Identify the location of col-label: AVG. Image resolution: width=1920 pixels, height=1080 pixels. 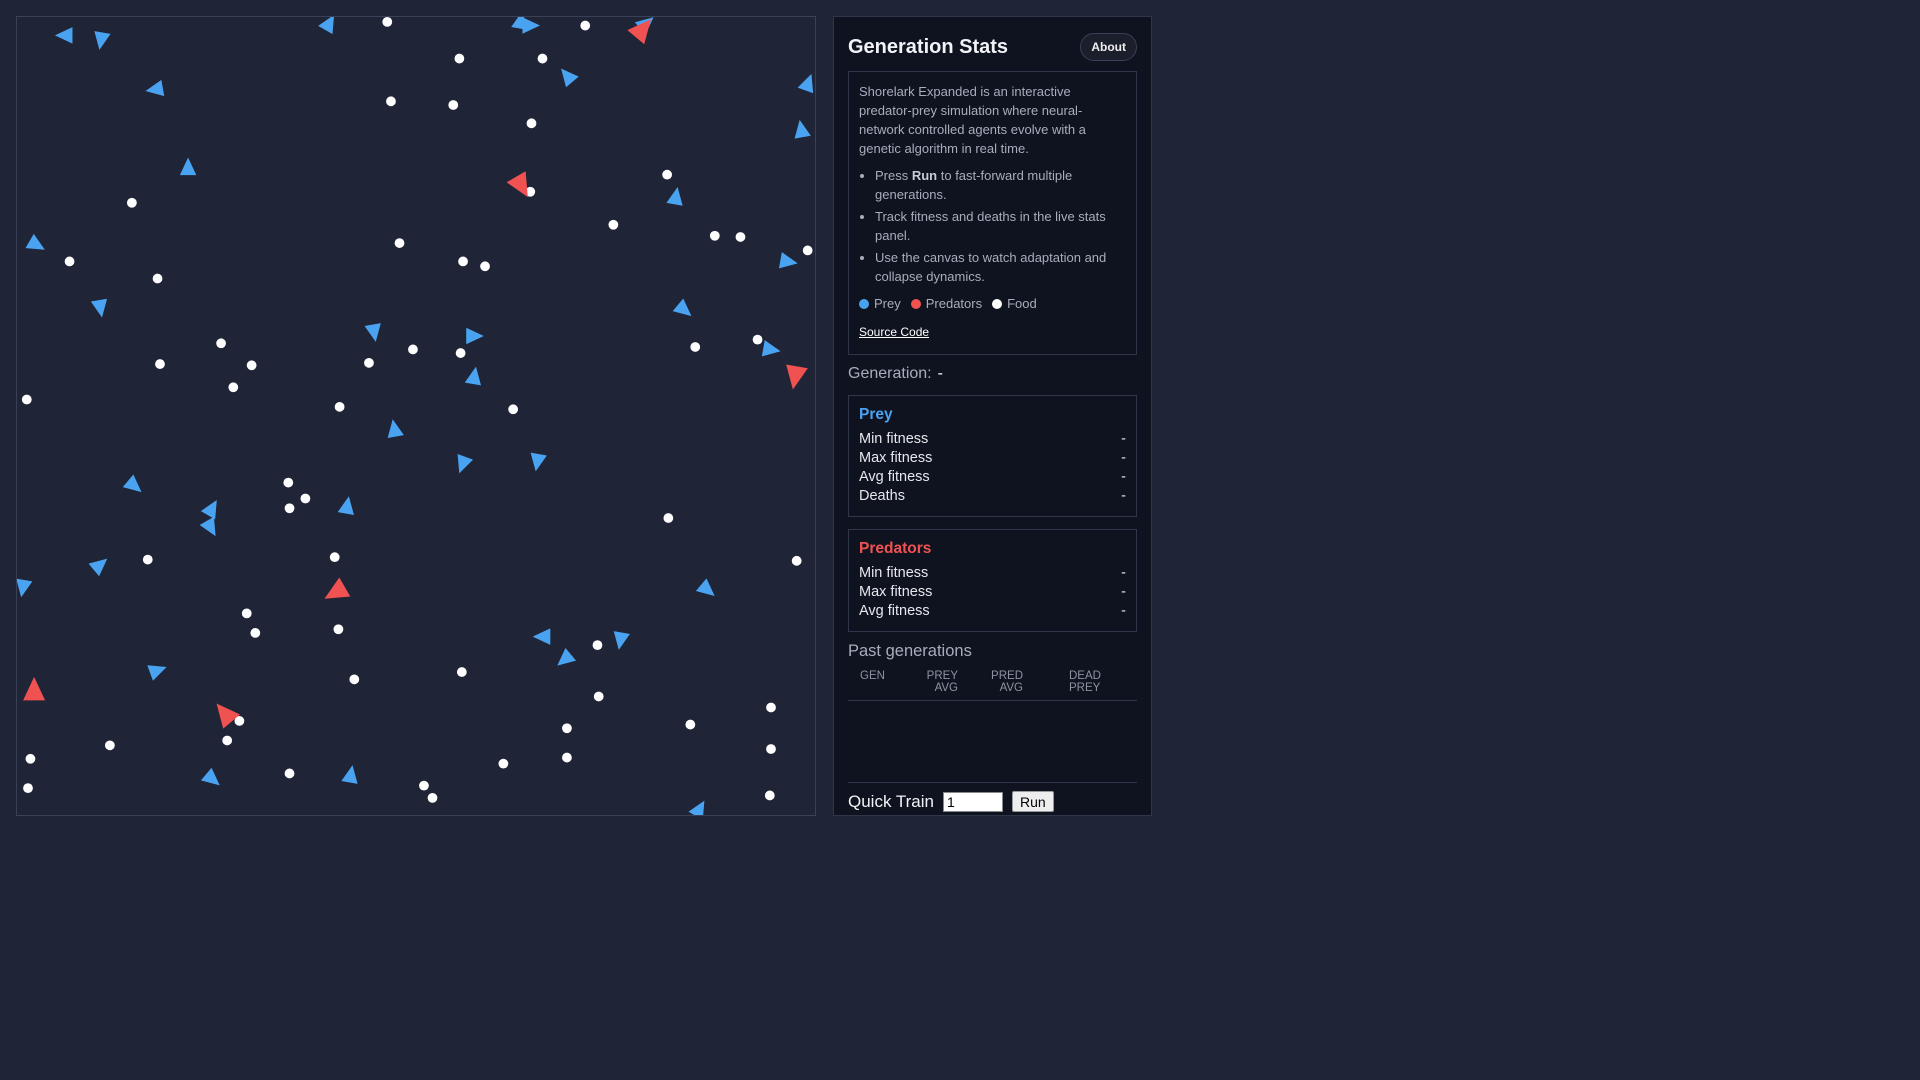
(1011, 688).